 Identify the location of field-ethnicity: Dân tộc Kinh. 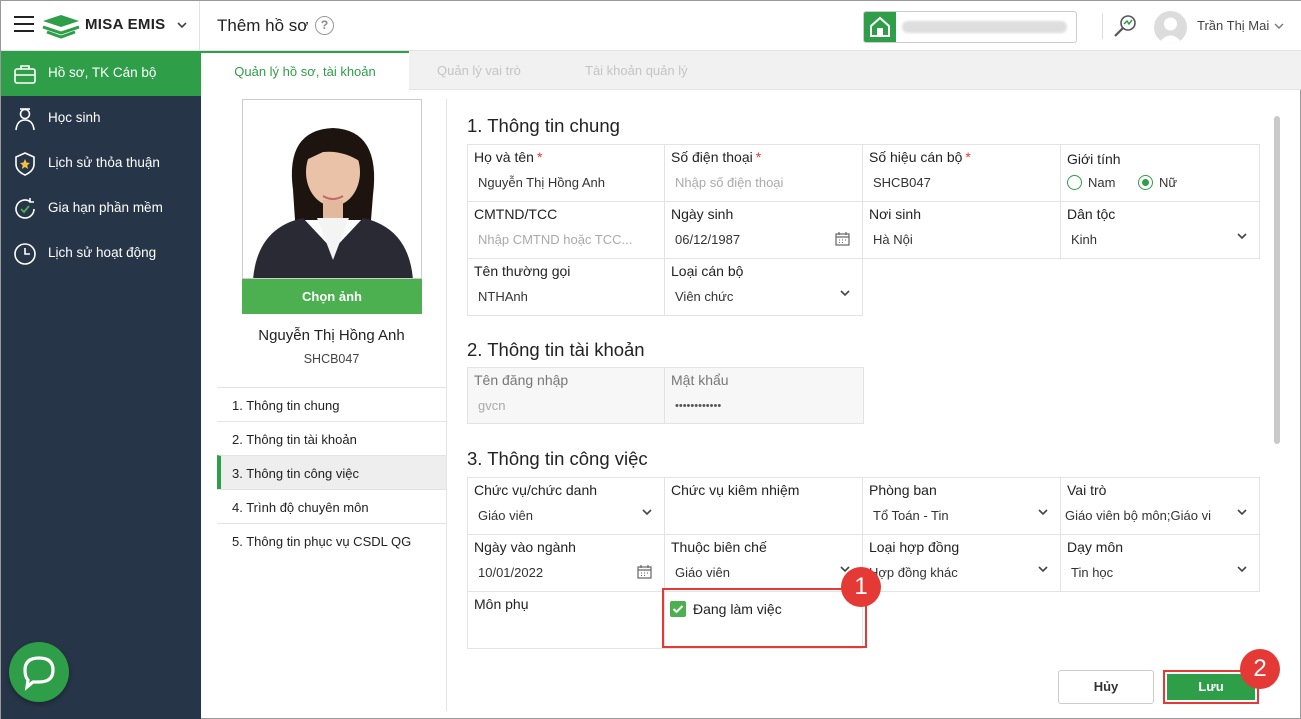
(1160, 230).